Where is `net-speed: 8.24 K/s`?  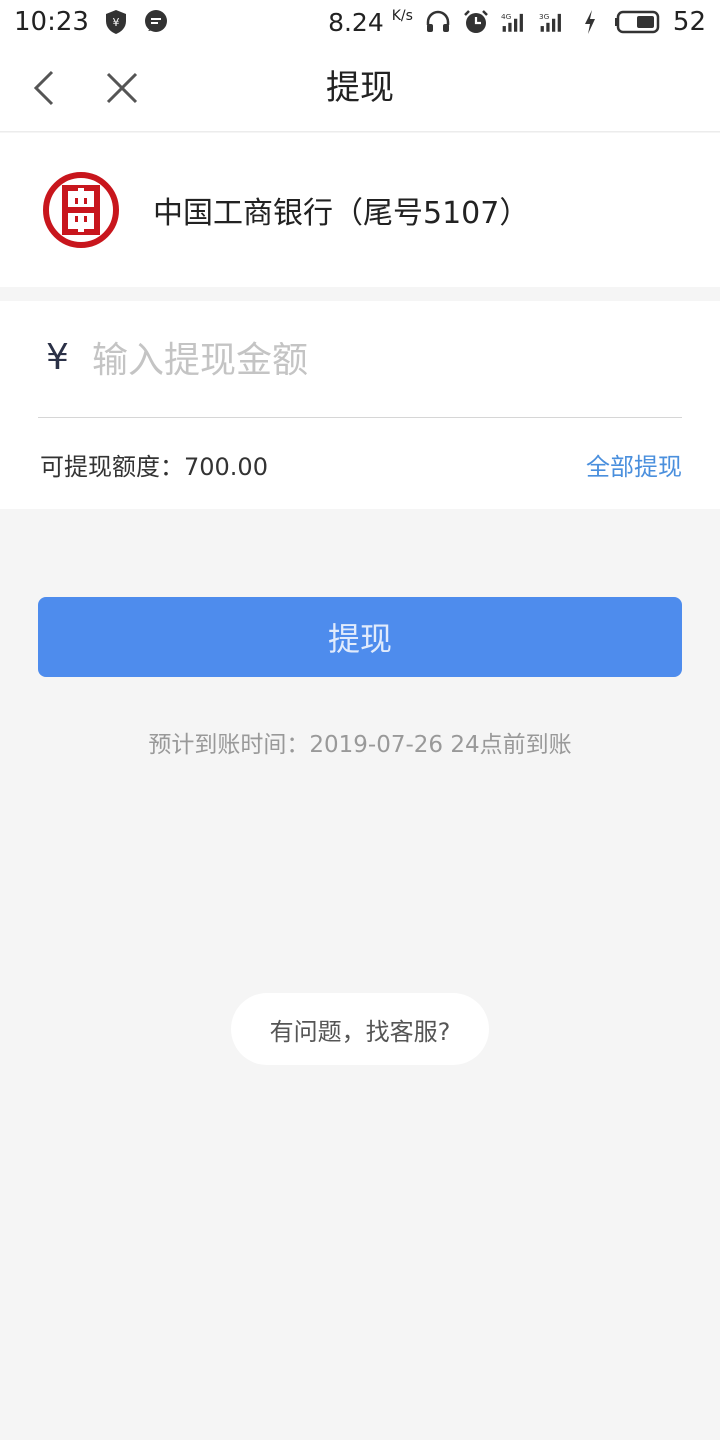 net-speed: 8.24 K/s is located at coordinates (370, 22).